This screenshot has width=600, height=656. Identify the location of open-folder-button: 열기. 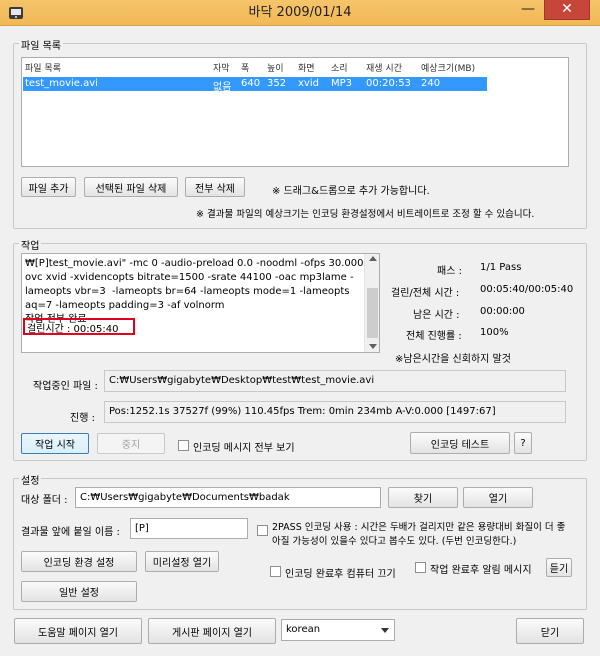
(498, 497).